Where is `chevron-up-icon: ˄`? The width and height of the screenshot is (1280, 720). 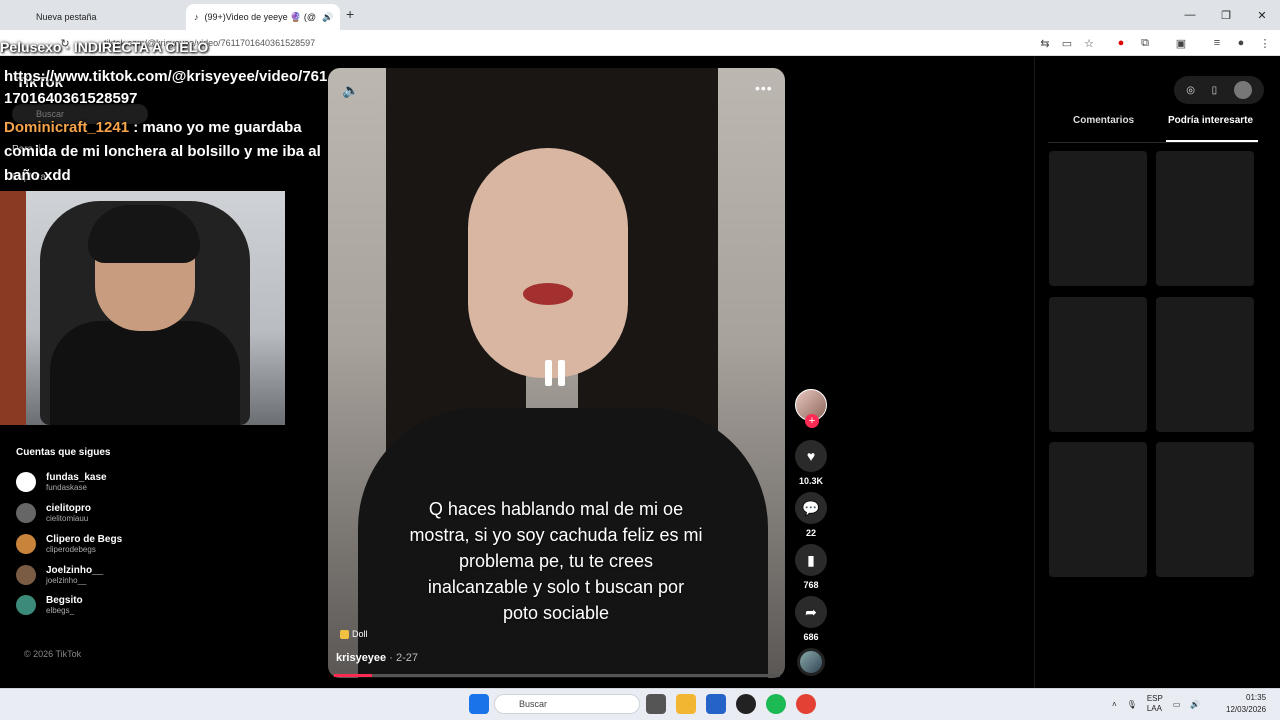
chevron-up-icon: ˄ is located at coordinates (1114, 704).